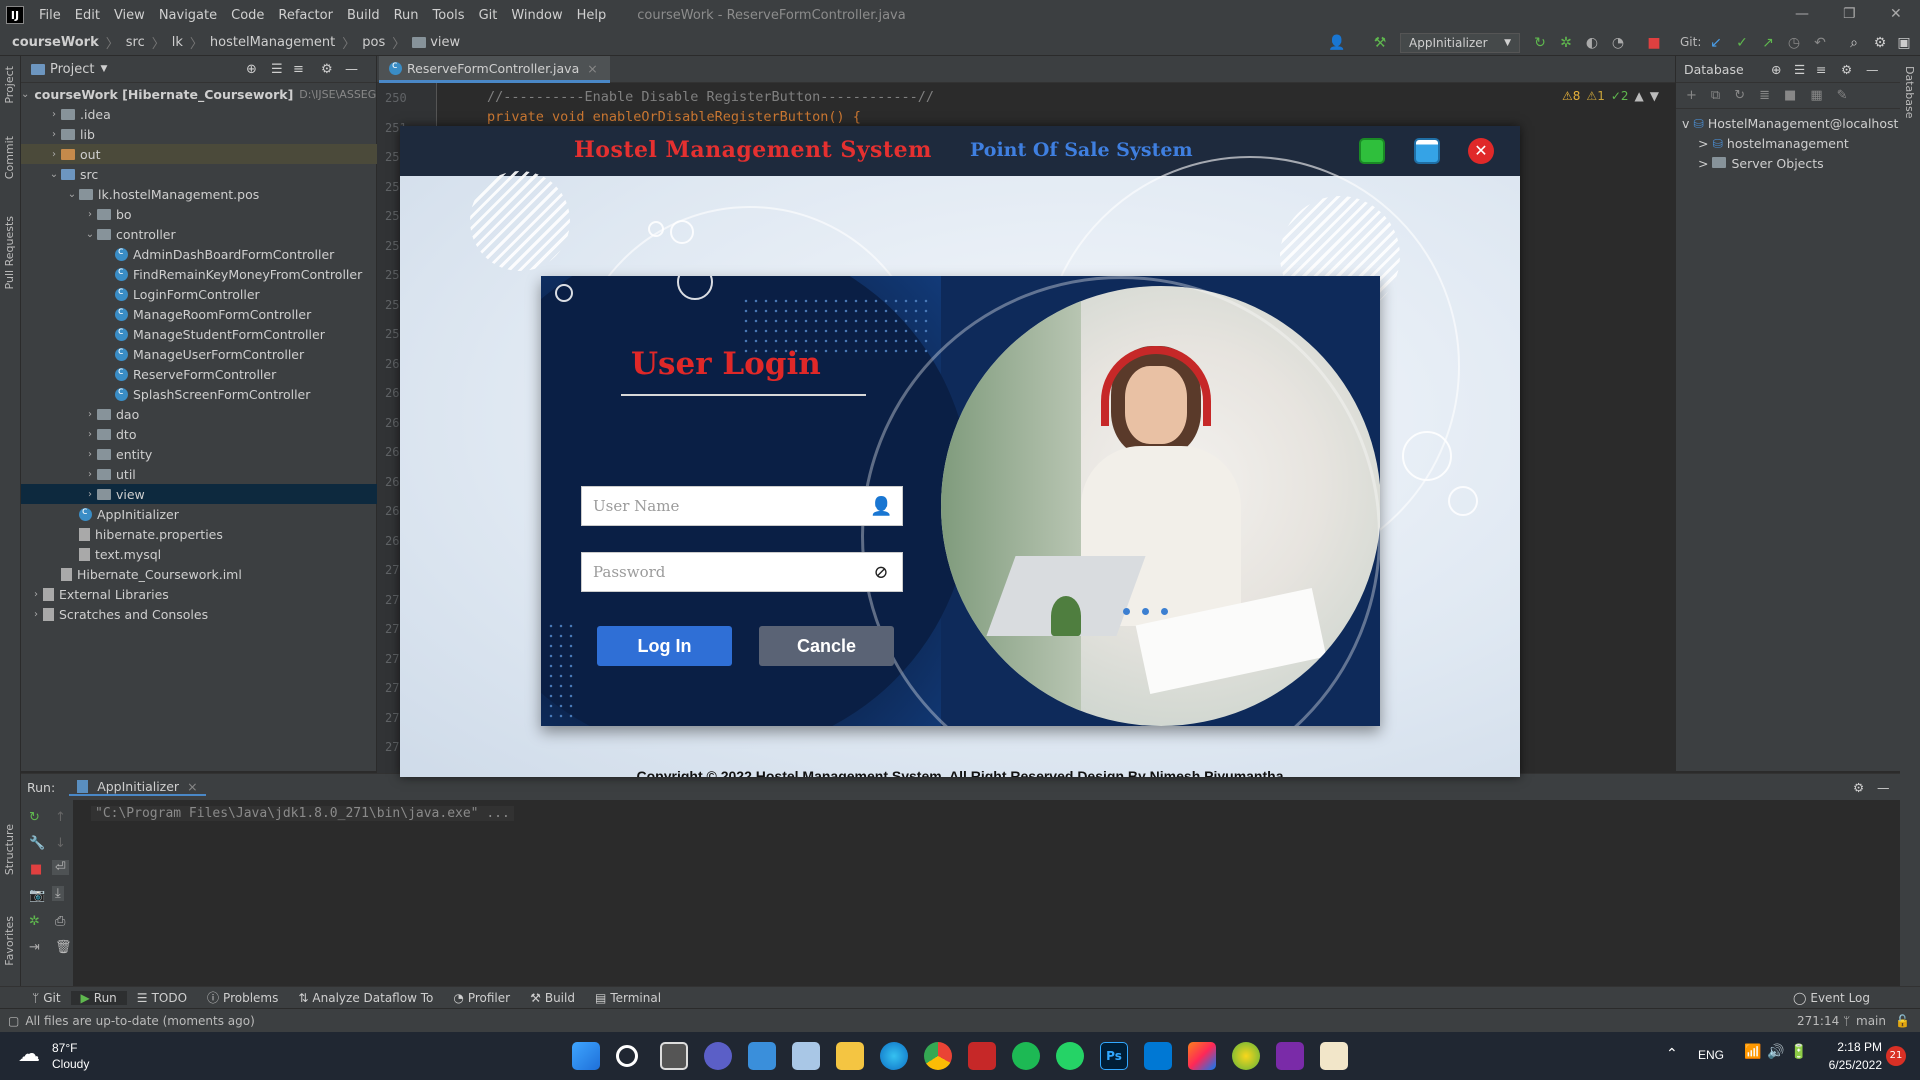 This screenshot has width=1920, height=1080. Describe the element at coordinates (242, 997) in the screenshot. I see `tool-tab-problems: ⓘ Problems` at that location.